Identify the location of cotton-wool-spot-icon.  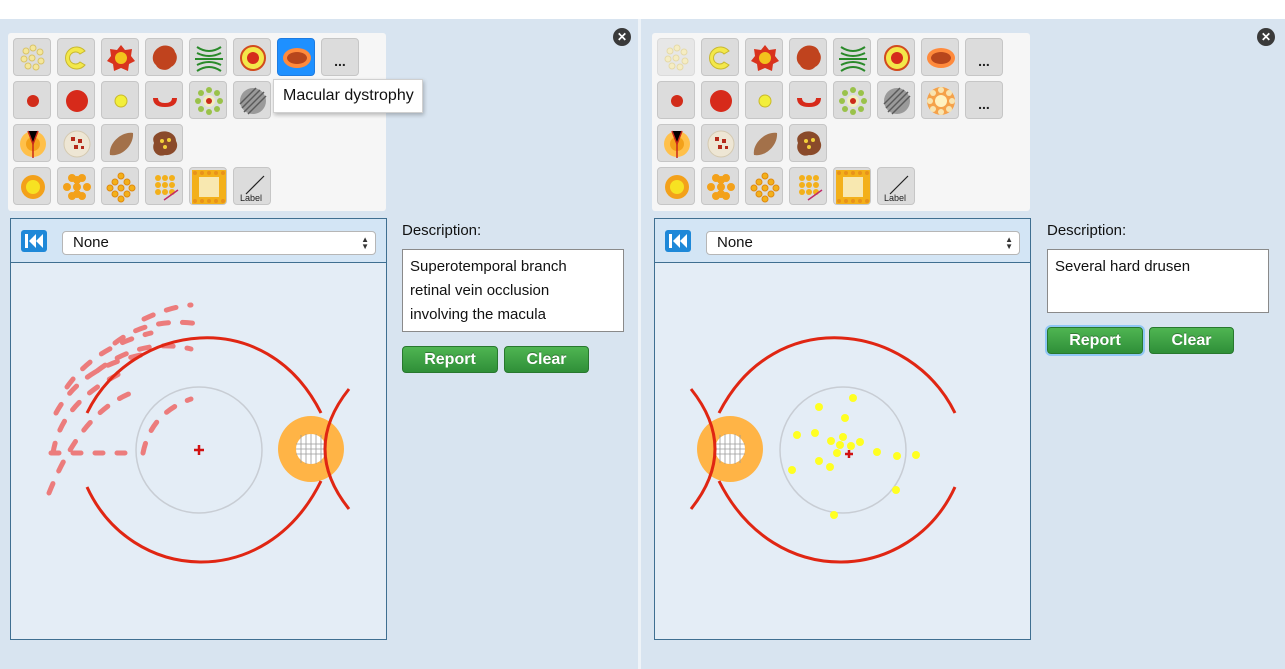
(809, 102).